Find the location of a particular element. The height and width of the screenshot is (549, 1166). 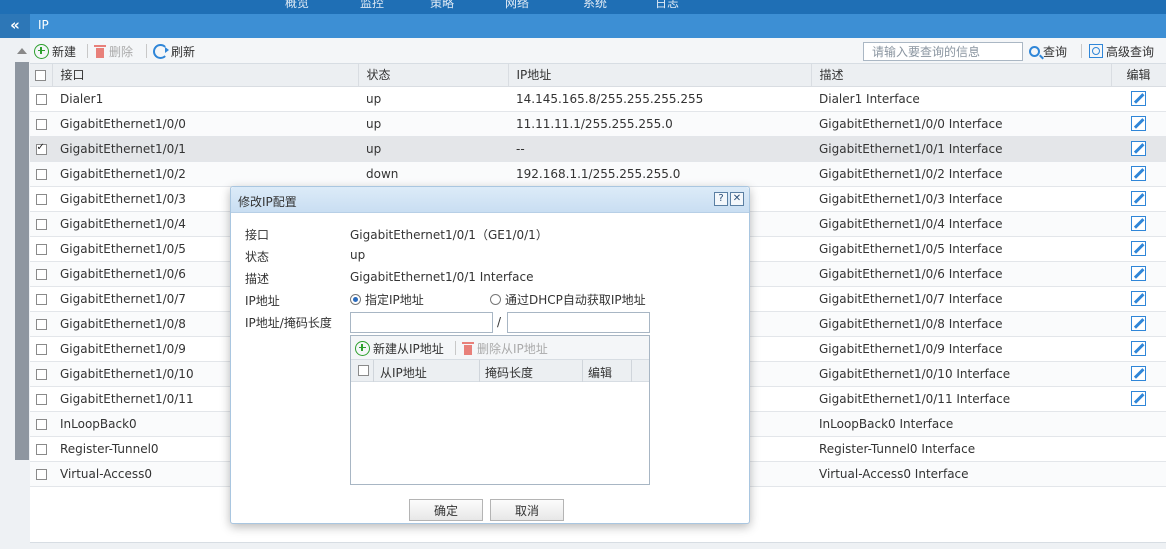

select-all-checkbox is located at coordinates (41, 75).